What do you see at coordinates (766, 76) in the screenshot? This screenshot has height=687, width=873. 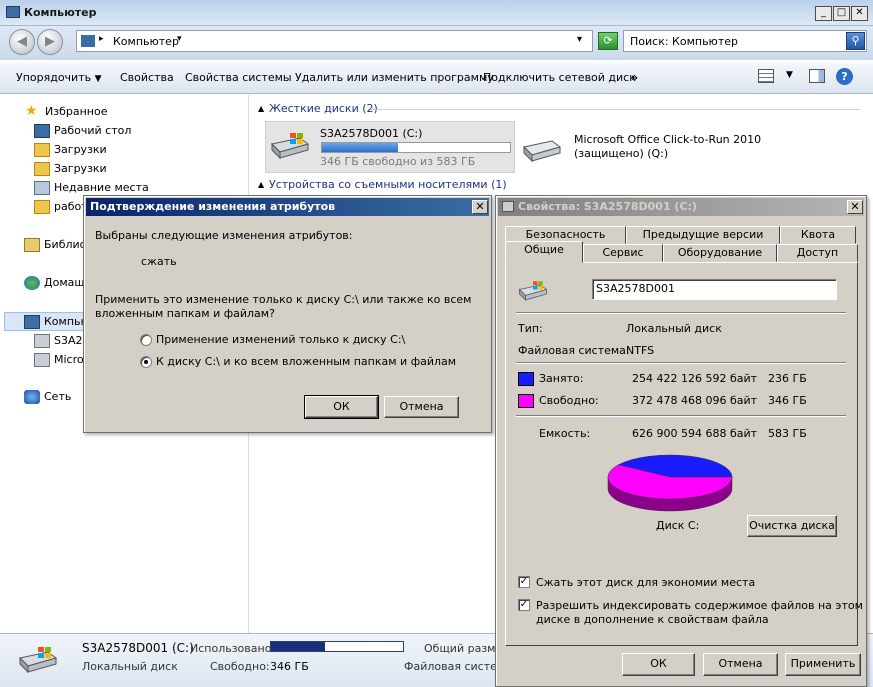 I see `view-icon` at bounding box center [766, 76].